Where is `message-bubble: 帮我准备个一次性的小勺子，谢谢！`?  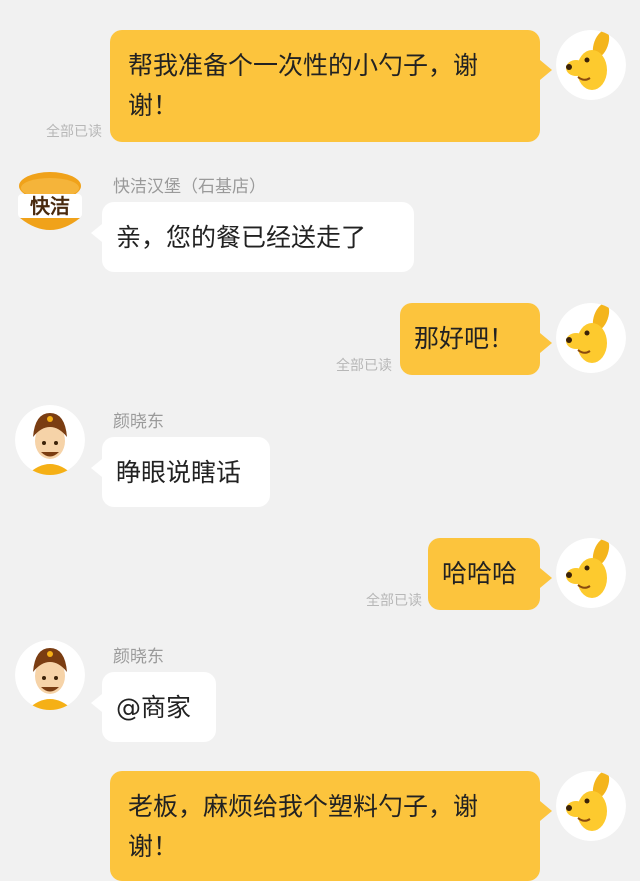
message-bubble: 帮我准备个一次性的小勺子，谢谢！ is located at coordinates (331, 86).